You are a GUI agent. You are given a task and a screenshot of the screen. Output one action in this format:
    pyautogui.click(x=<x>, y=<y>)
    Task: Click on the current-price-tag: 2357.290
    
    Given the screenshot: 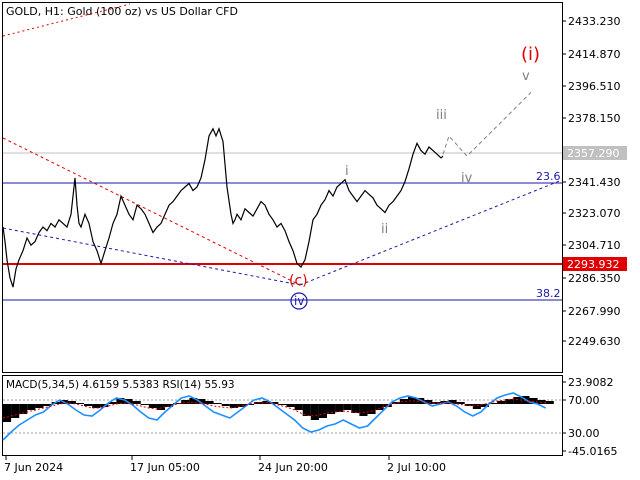 What is the action you would take?
    pyautogui.click(x=595, y=153)
    